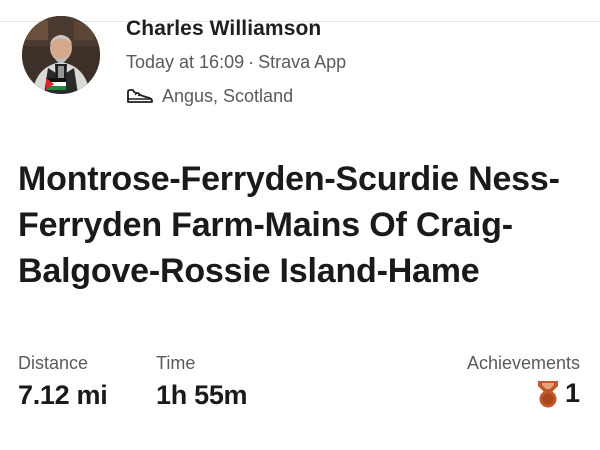 The height and width of the screenshot is (450, 600). I want to click on distance-label: Distance, so click(53, 363).